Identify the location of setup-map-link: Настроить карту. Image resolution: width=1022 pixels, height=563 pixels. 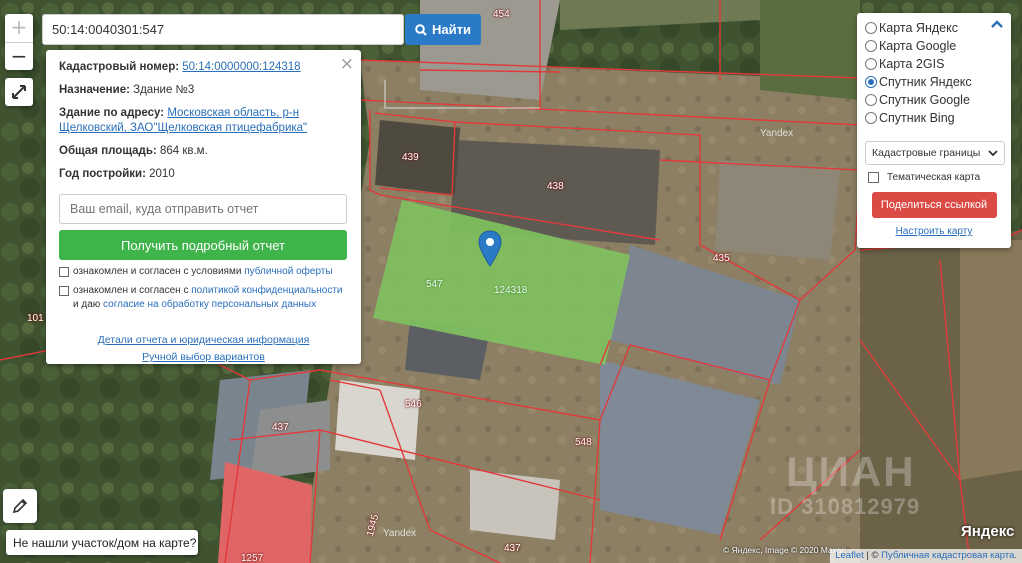
(934, 231).